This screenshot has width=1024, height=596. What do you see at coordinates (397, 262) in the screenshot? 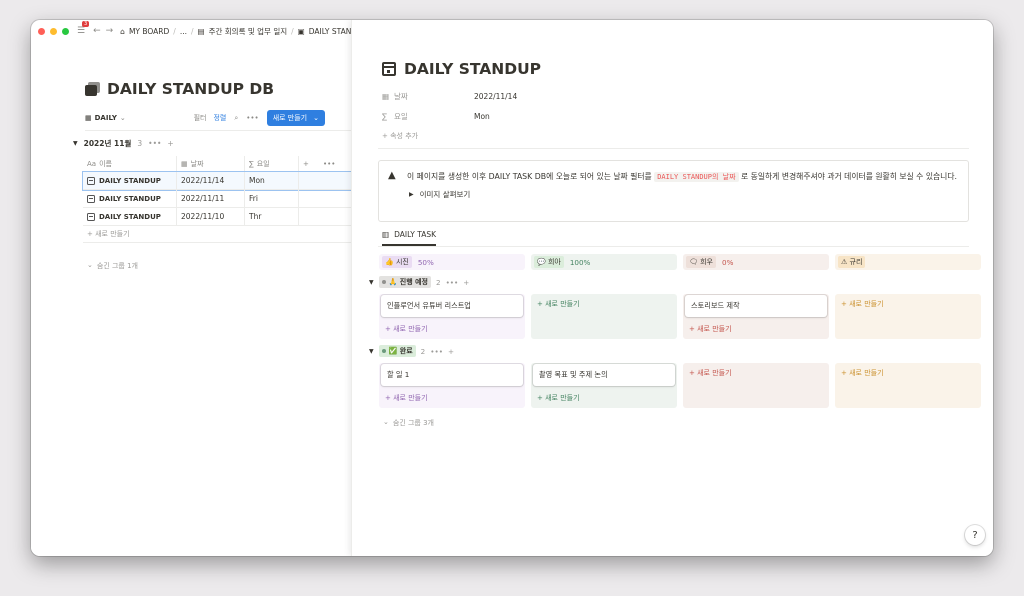
I see `column-tag: 👍 시진` at bounding box center [397, 262].